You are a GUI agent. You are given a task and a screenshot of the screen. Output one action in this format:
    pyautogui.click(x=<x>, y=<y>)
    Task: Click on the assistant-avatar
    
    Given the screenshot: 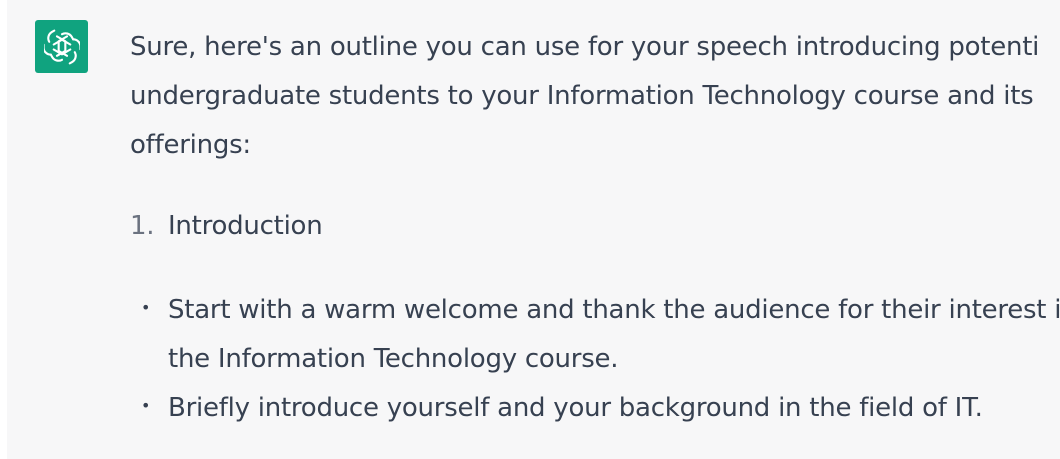 What is the action you would take?
    pyautogui.click(x=61, y=46)
    